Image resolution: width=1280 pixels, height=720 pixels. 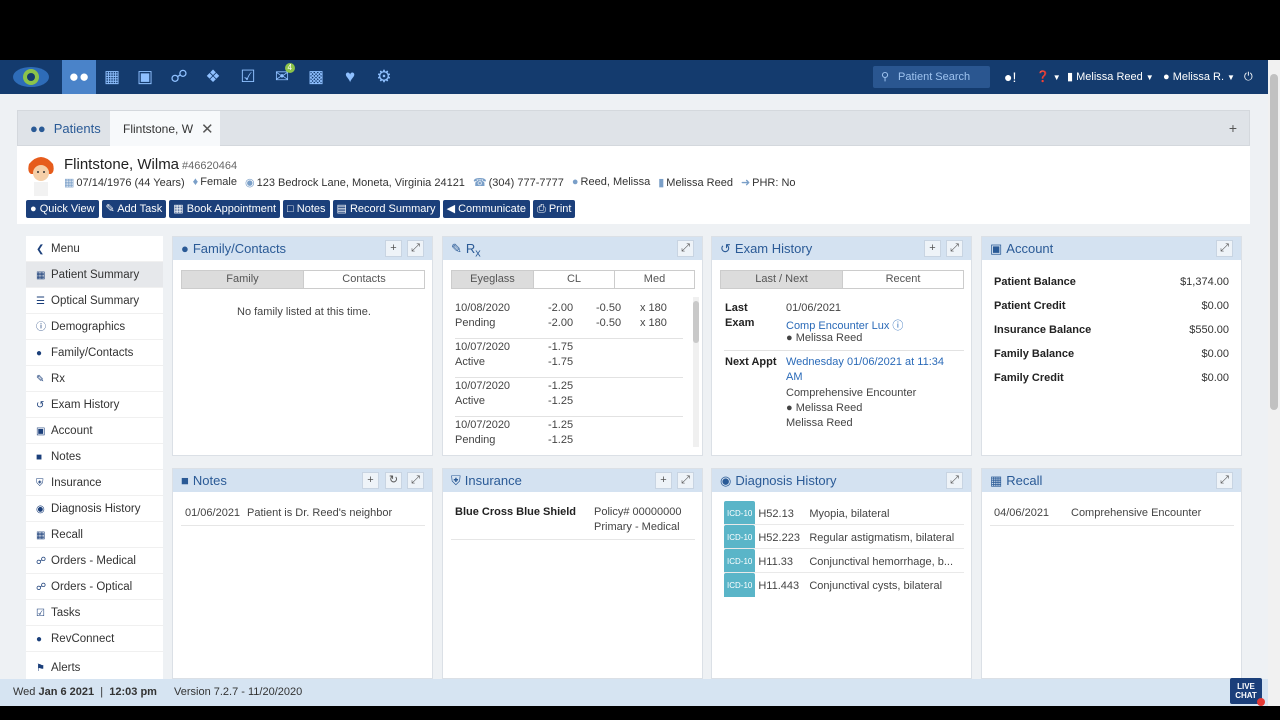 What do you see at coordinates (865, 362) in the screenshot?
I see `next-appt-when: Wednesday 01/06/2021 at 11:34` at bounding box center [865, 362].